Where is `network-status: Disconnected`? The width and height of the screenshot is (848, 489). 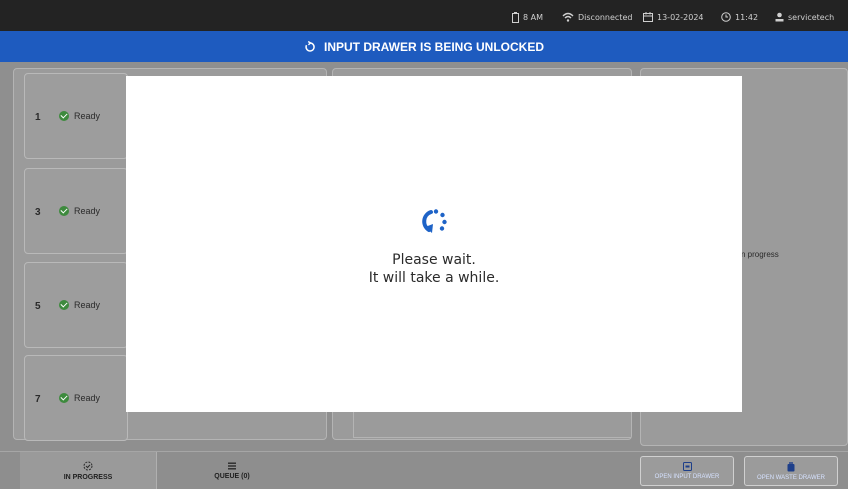 network-status: Disconnected is located at coordinates (597, 17).